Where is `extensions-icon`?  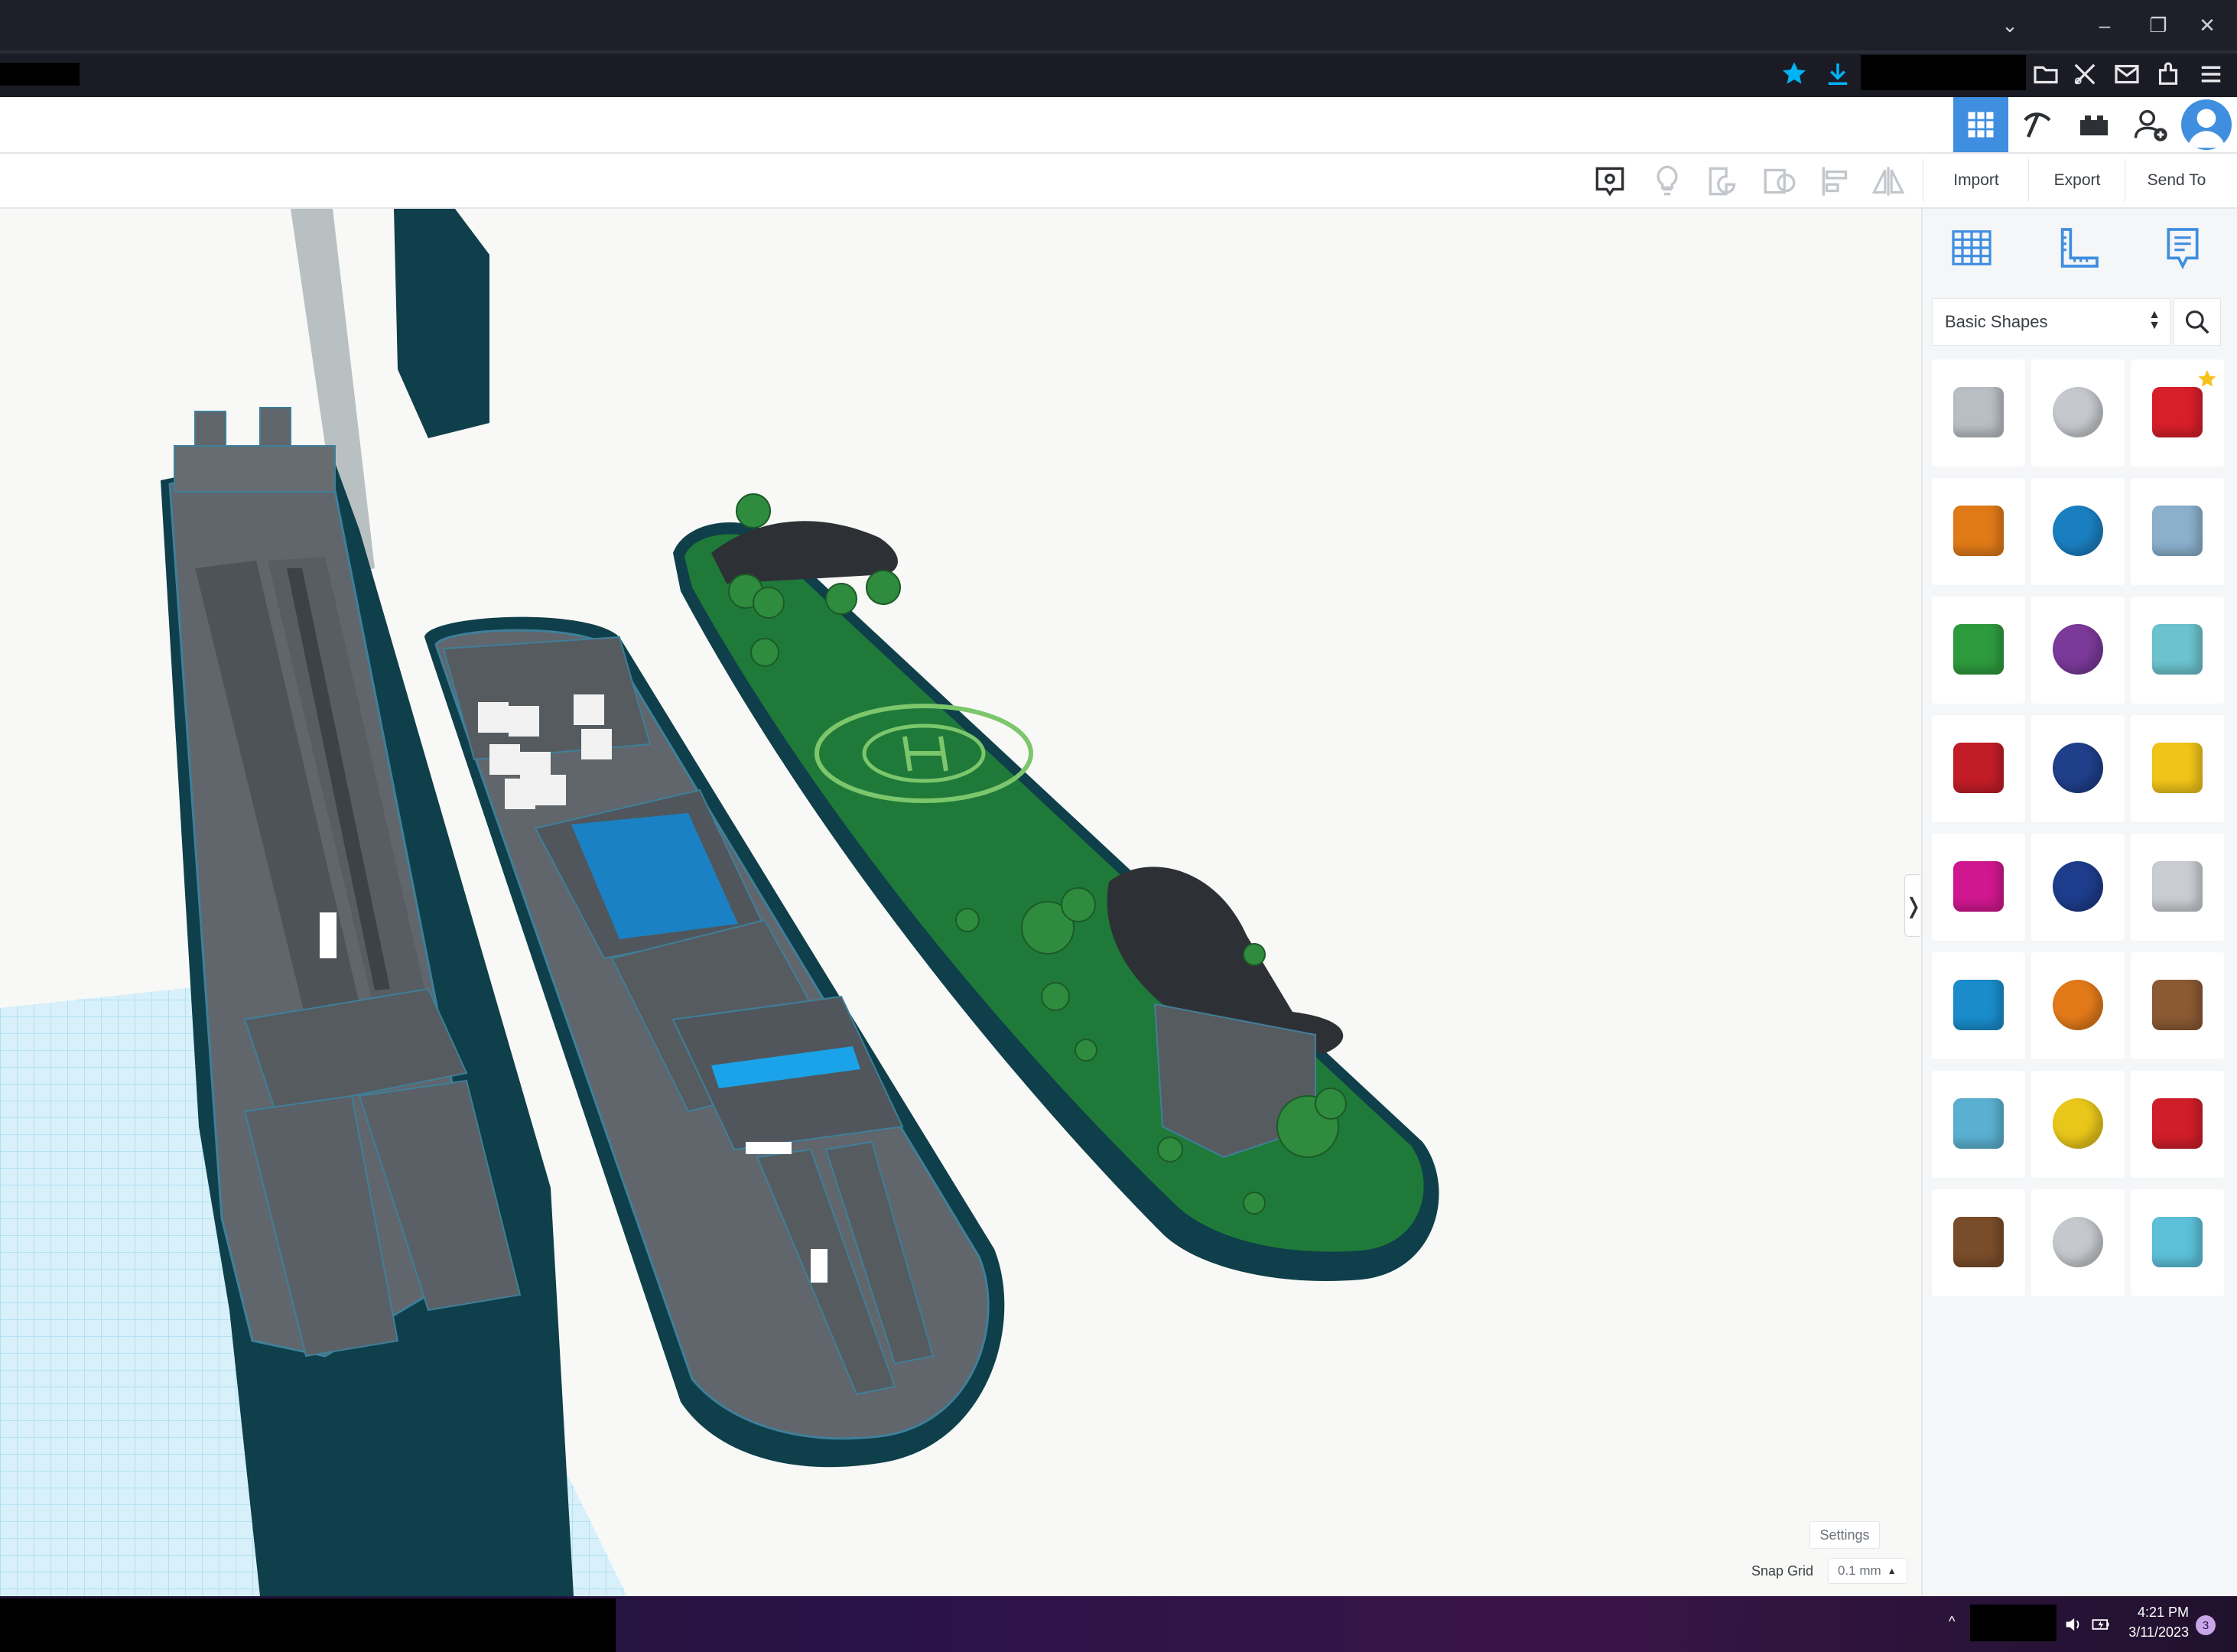 extensions-icon is located at coordinates (2168, 74).